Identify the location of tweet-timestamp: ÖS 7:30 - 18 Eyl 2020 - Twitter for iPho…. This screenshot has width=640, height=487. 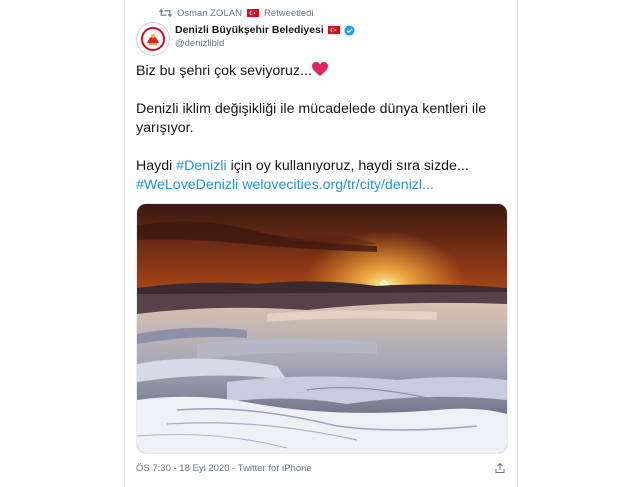
(224, 468).